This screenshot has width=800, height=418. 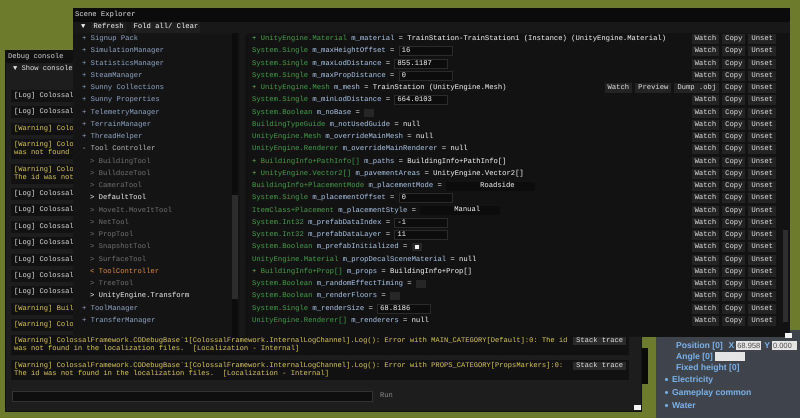 What do you see at coordinates (693, 379) in the screenshot?
I see `section-link: Electricity` at bounding box center [693, 379].